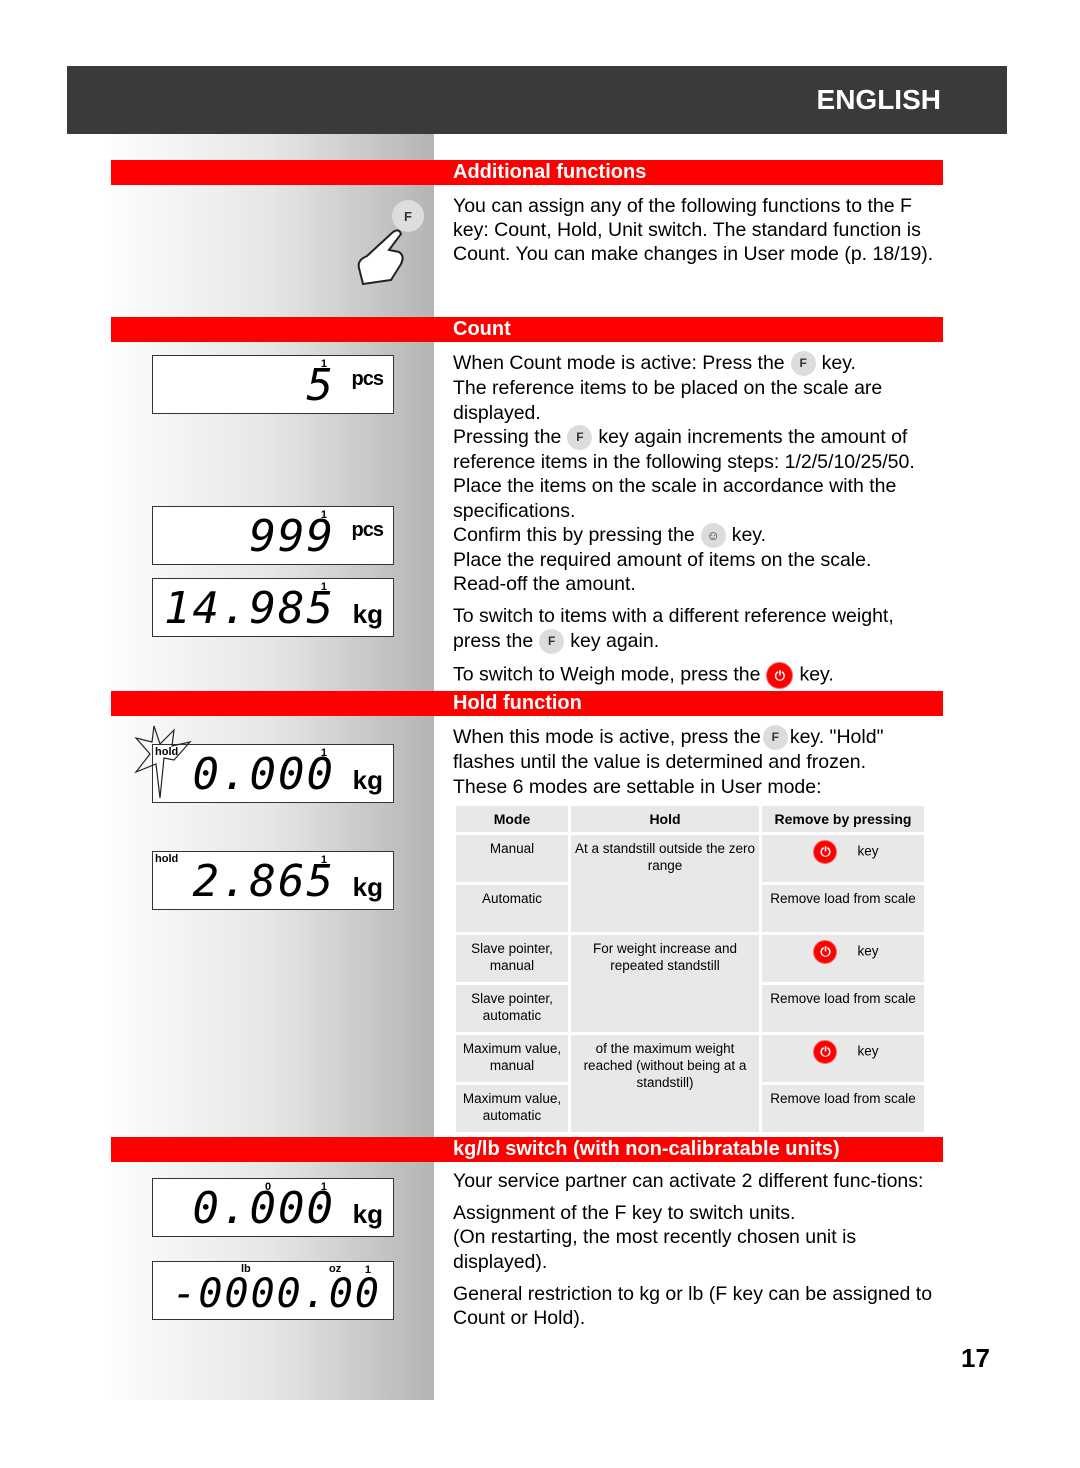 This screenshot has height=1468, width=1080. Describe the element at coordinates (167, 859) in the screenshot. I see `hold-flag: hold` at that location.